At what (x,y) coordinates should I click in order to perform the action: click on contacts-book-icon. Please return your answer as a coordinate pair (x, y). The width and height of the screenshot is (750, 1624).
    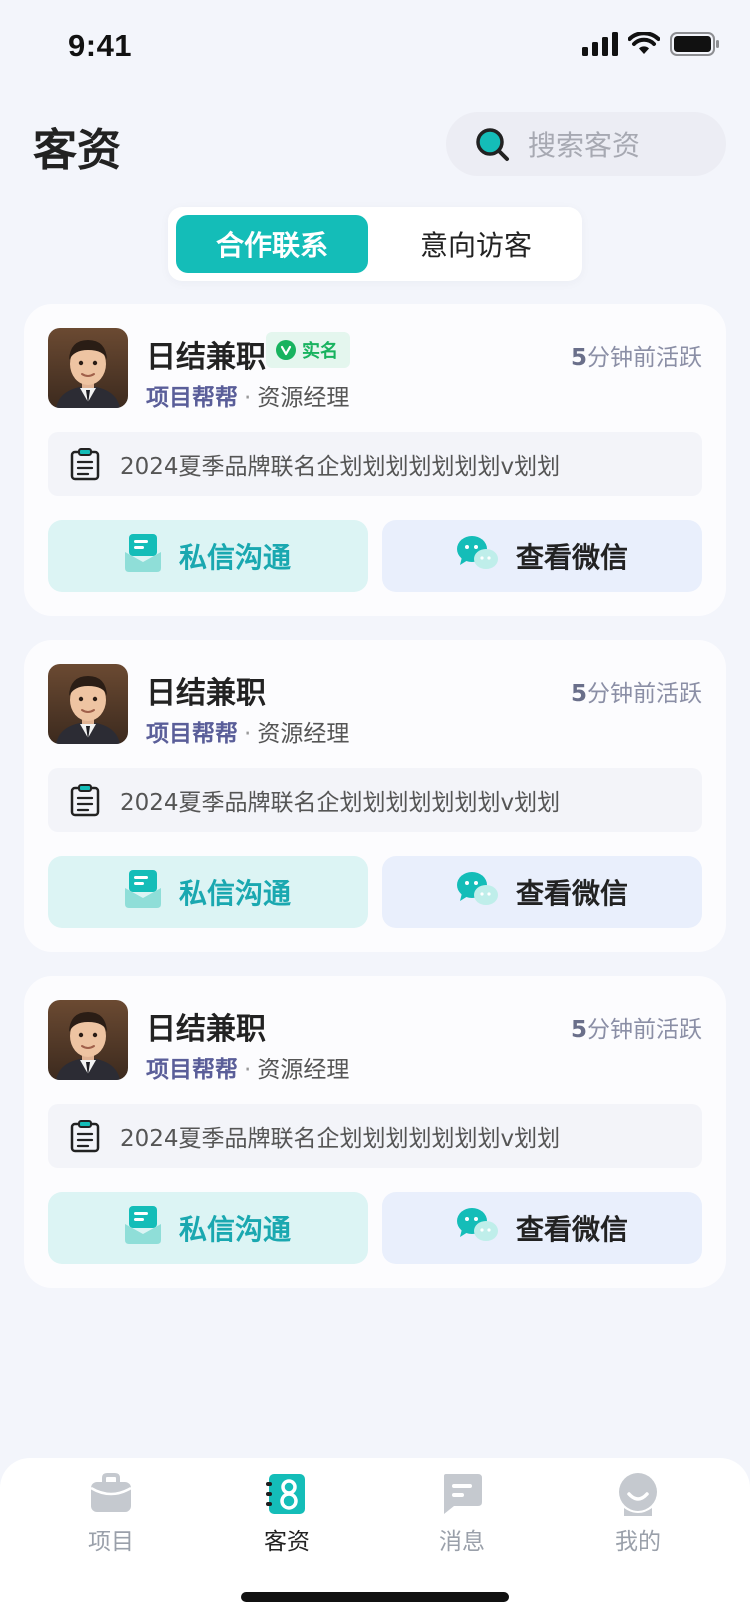
    Looking at the image, I should click on (287, 1494).